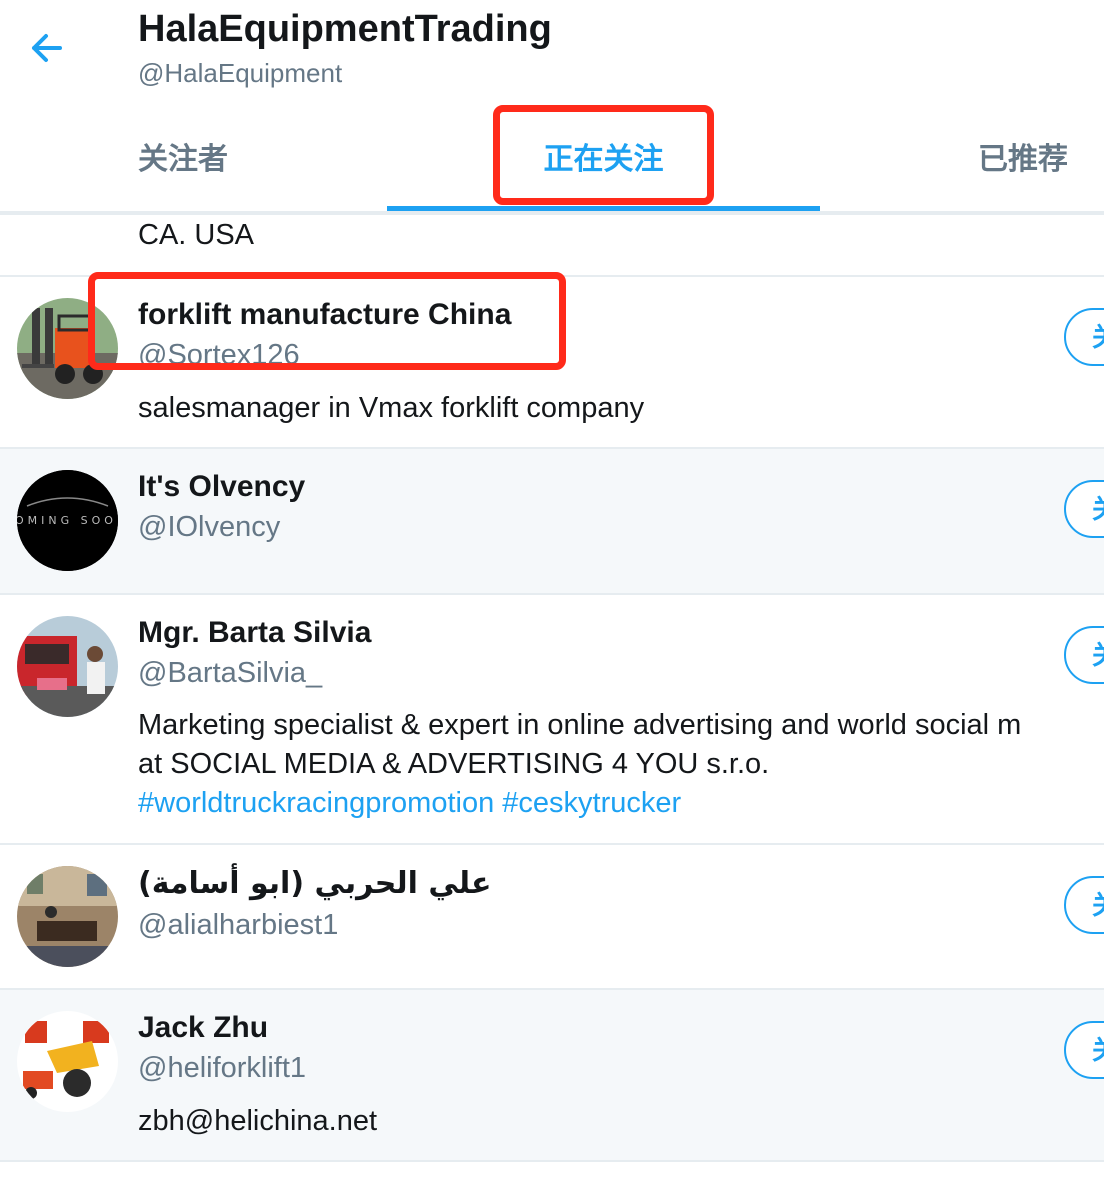 This screenshot has height=1189, width=1104. What do you see at coordinates (196, 235) in the screenshot?
I see `user-bio: CA. USA` at bounding box center [196, 235].